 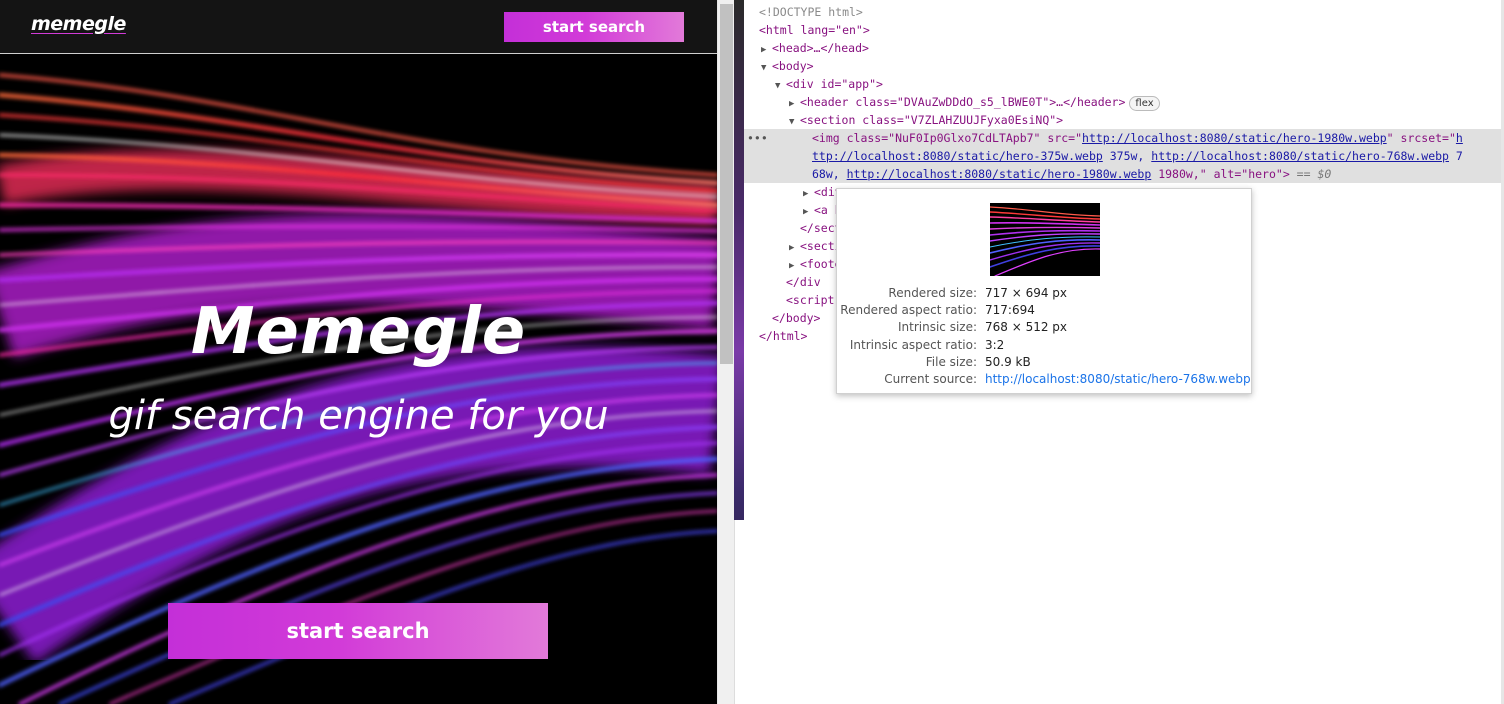 I want to click on body-close-tag: </body>, so click(x=796, y=318).